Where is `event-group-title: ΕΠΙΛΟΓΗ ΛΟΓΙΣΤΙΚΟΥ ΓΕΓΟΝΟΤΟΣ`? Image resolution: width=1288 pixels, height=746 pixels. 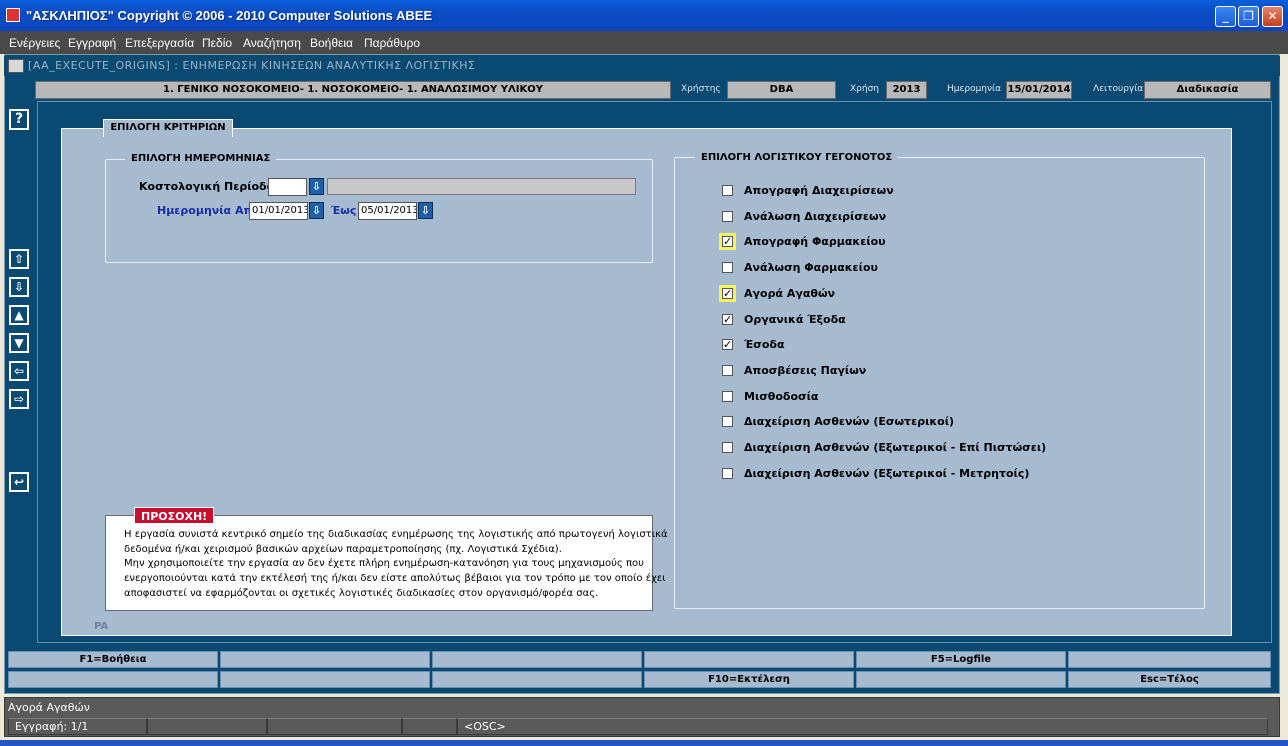
event-group-title: ΕΠΙΛΟΓΗ ΛΟΓΙΣΤΙΚΟΥ ΓΕΓΟΝΟΤΟΣ is located at coordinates (797, 157).